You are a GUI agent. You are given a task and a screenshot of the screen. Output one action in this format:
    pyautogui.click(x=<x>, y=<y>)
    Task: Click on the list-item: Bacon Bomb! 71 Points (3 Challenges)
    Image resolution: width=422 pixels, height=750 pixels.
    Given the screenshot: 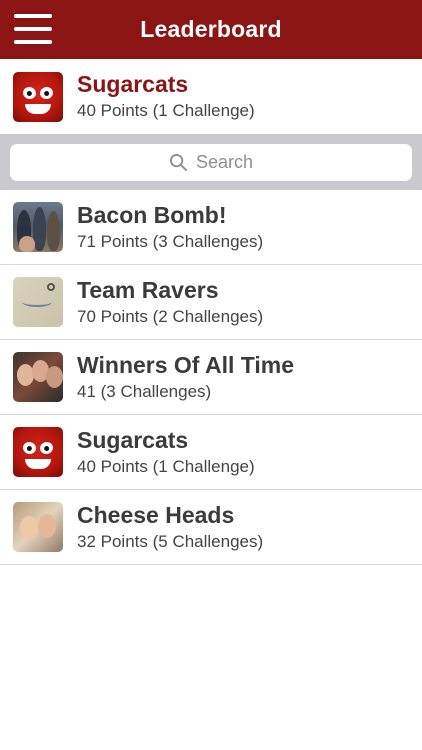 What is the action you would take?
    pyautogui.click(x=211, y=227)
    